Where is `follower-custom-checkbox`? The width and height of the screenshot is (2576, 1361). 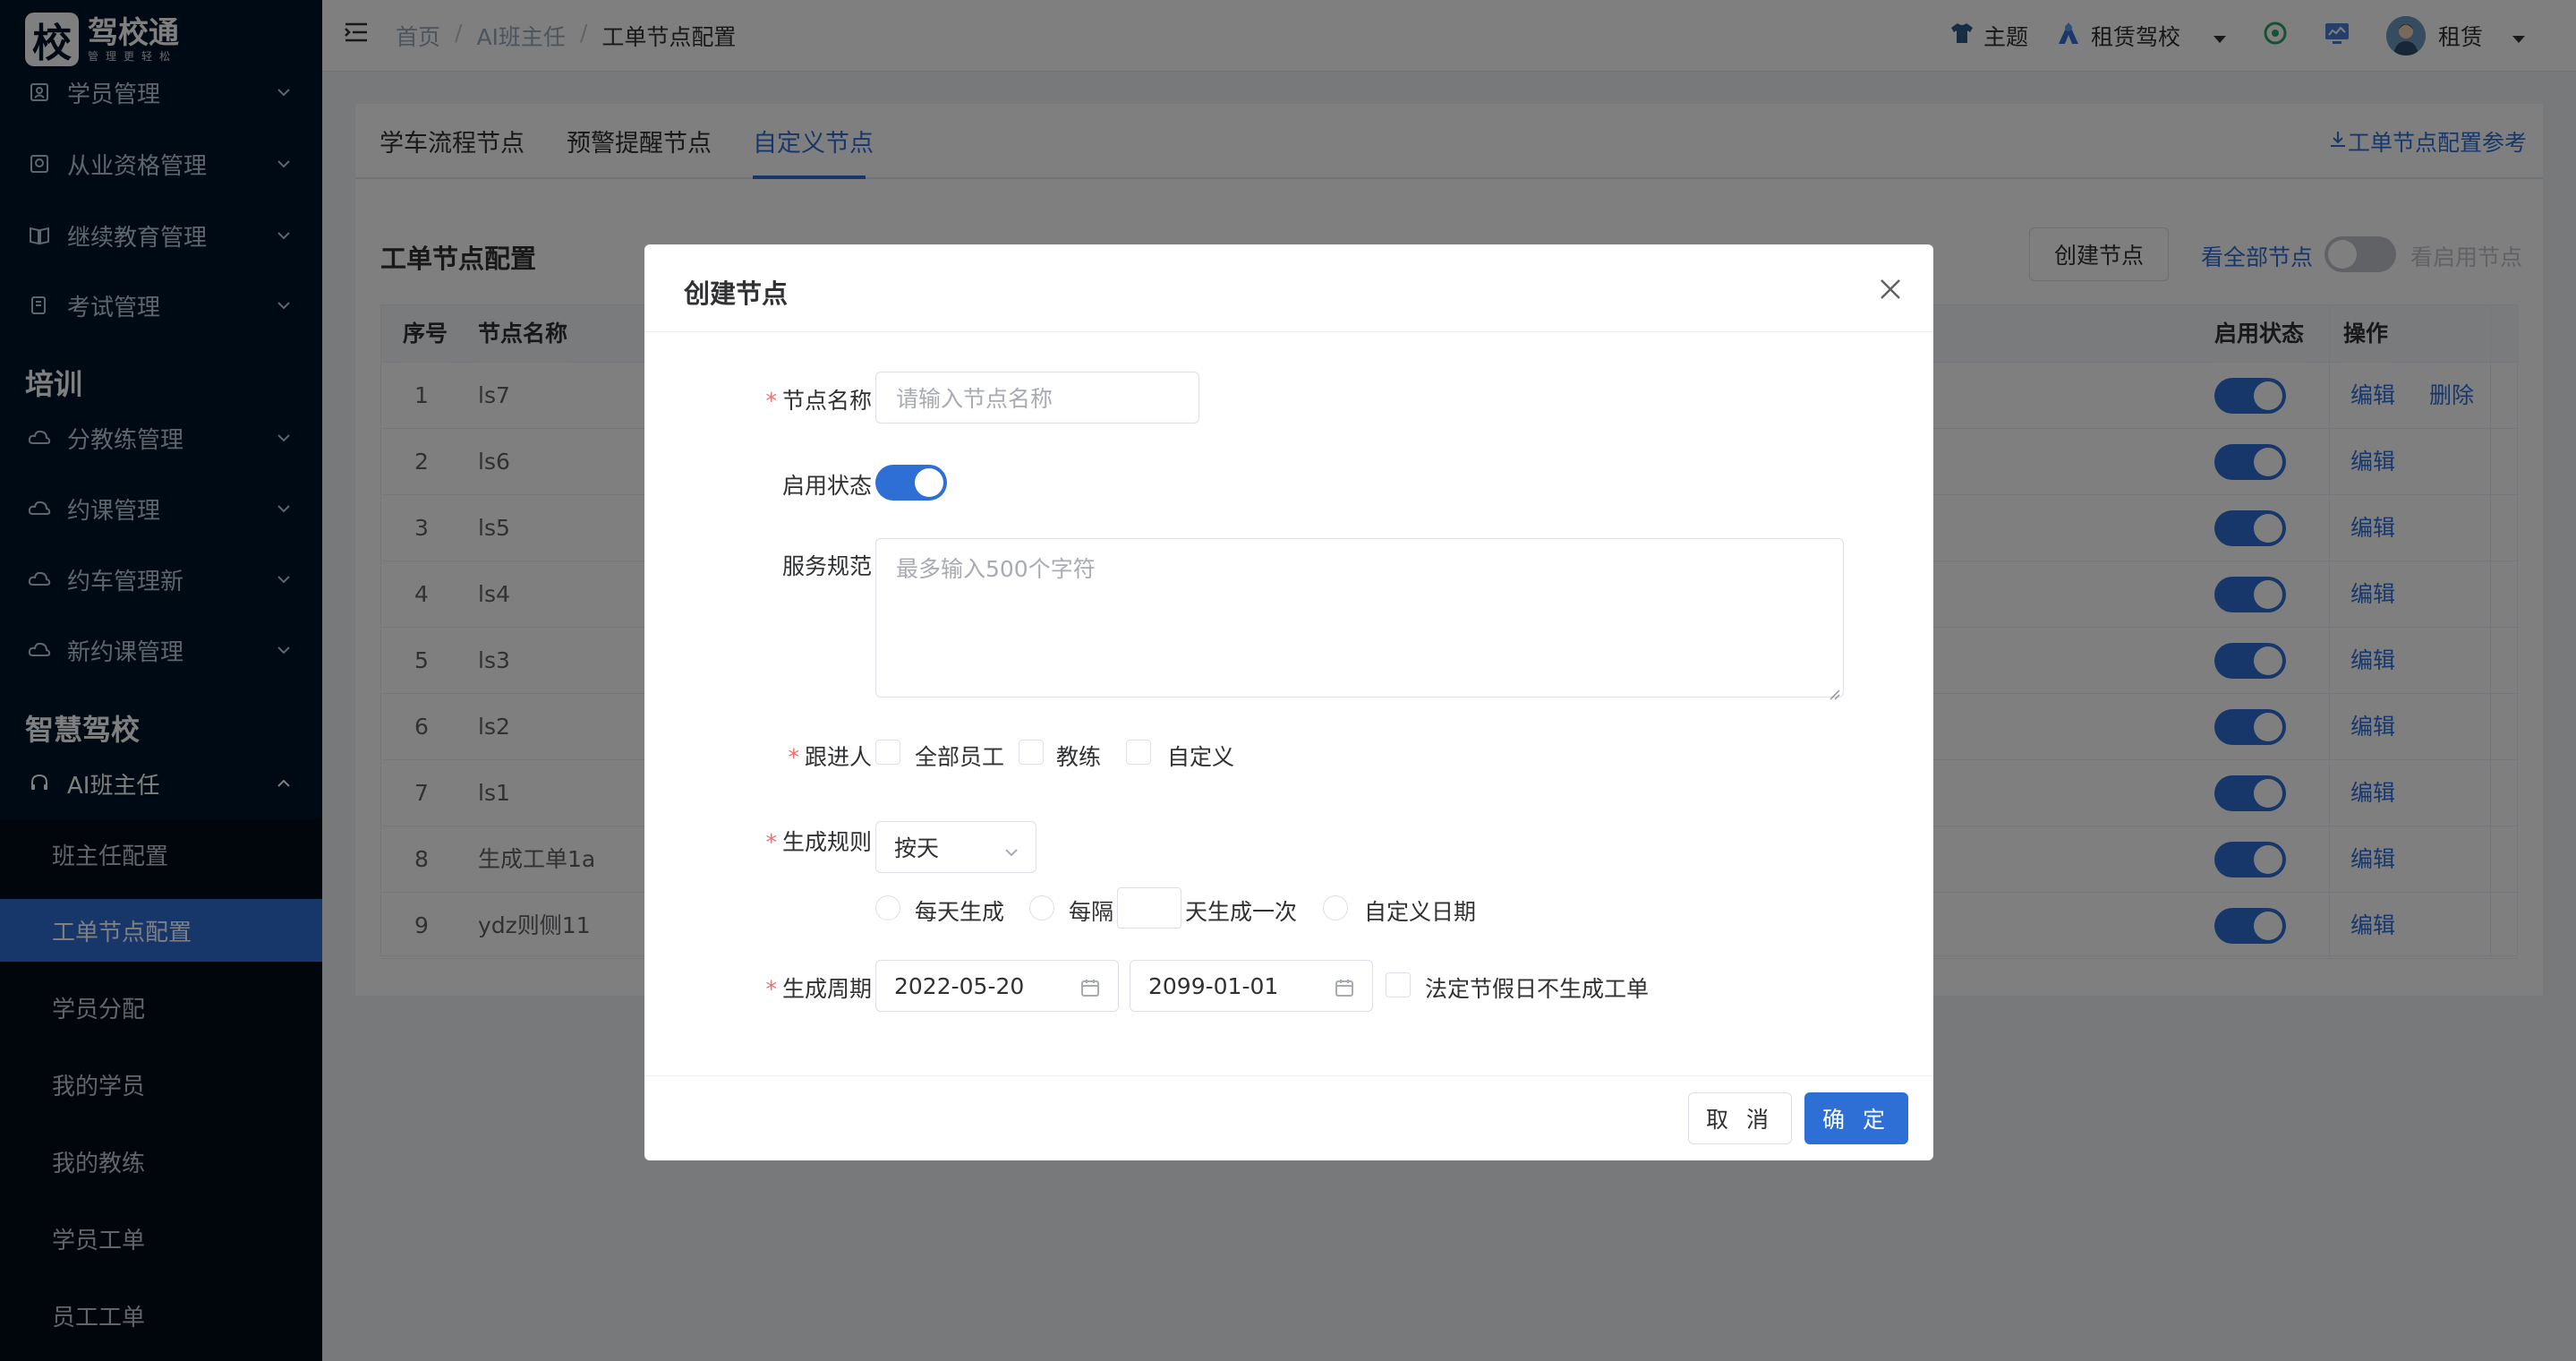 follower-custom-checkbox is located at coordinates (1138, 752).